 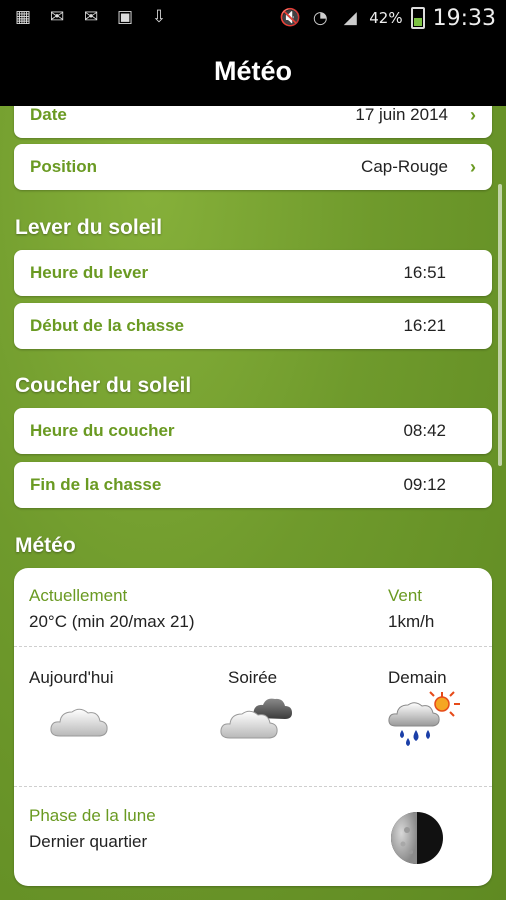 I want to click on wind-value: 1km/h, so click(x=411, y=621).